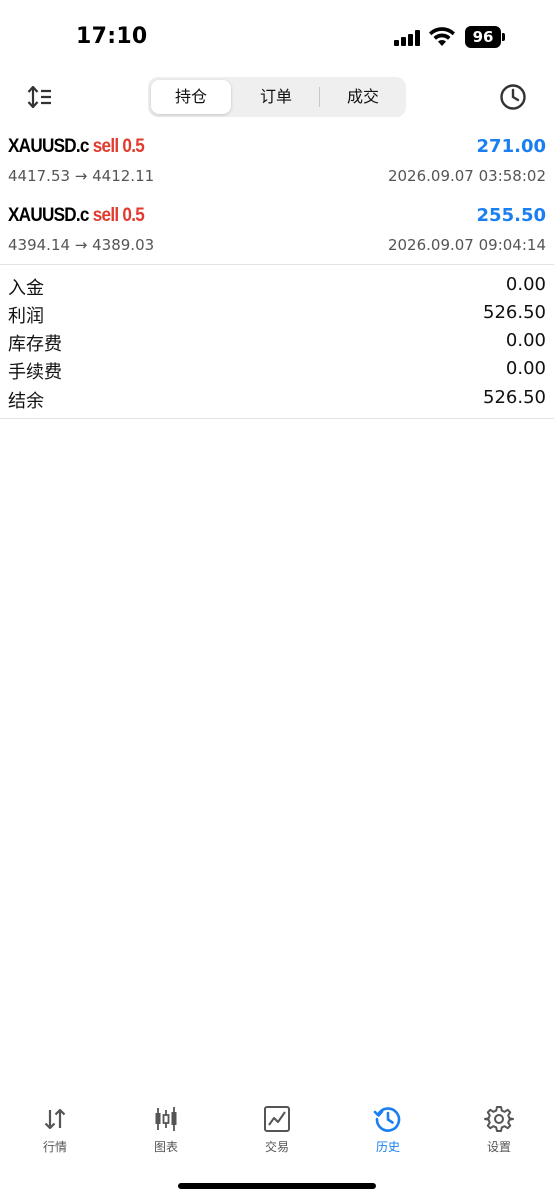 The width and height of the screenshot is (554, 1200). Describe the element at coordinates (39, 97) in the screenshot. I see `sort-icon` at that location.